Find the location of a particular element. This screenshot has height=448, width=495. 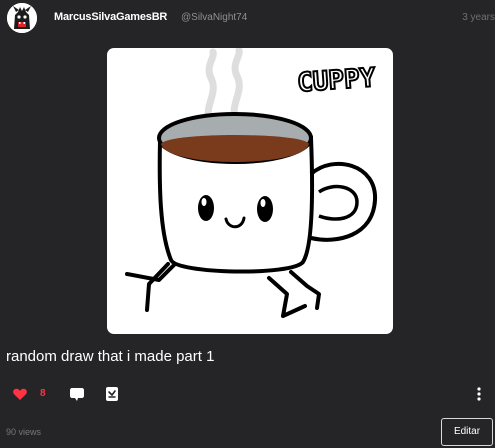

post-actions: 8 is located at coordinates (247, 394).